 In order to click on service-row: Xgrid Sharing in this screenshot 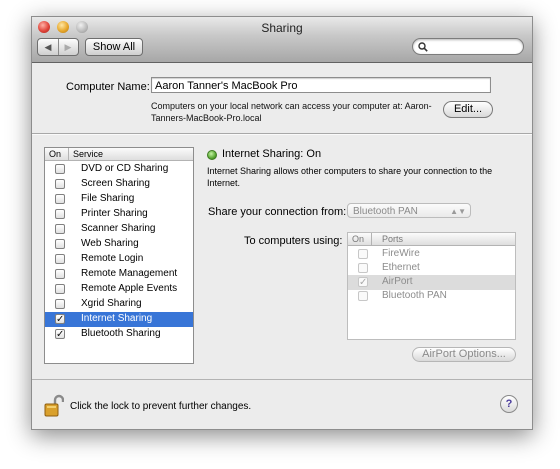, I will do `click(119, 304)`.